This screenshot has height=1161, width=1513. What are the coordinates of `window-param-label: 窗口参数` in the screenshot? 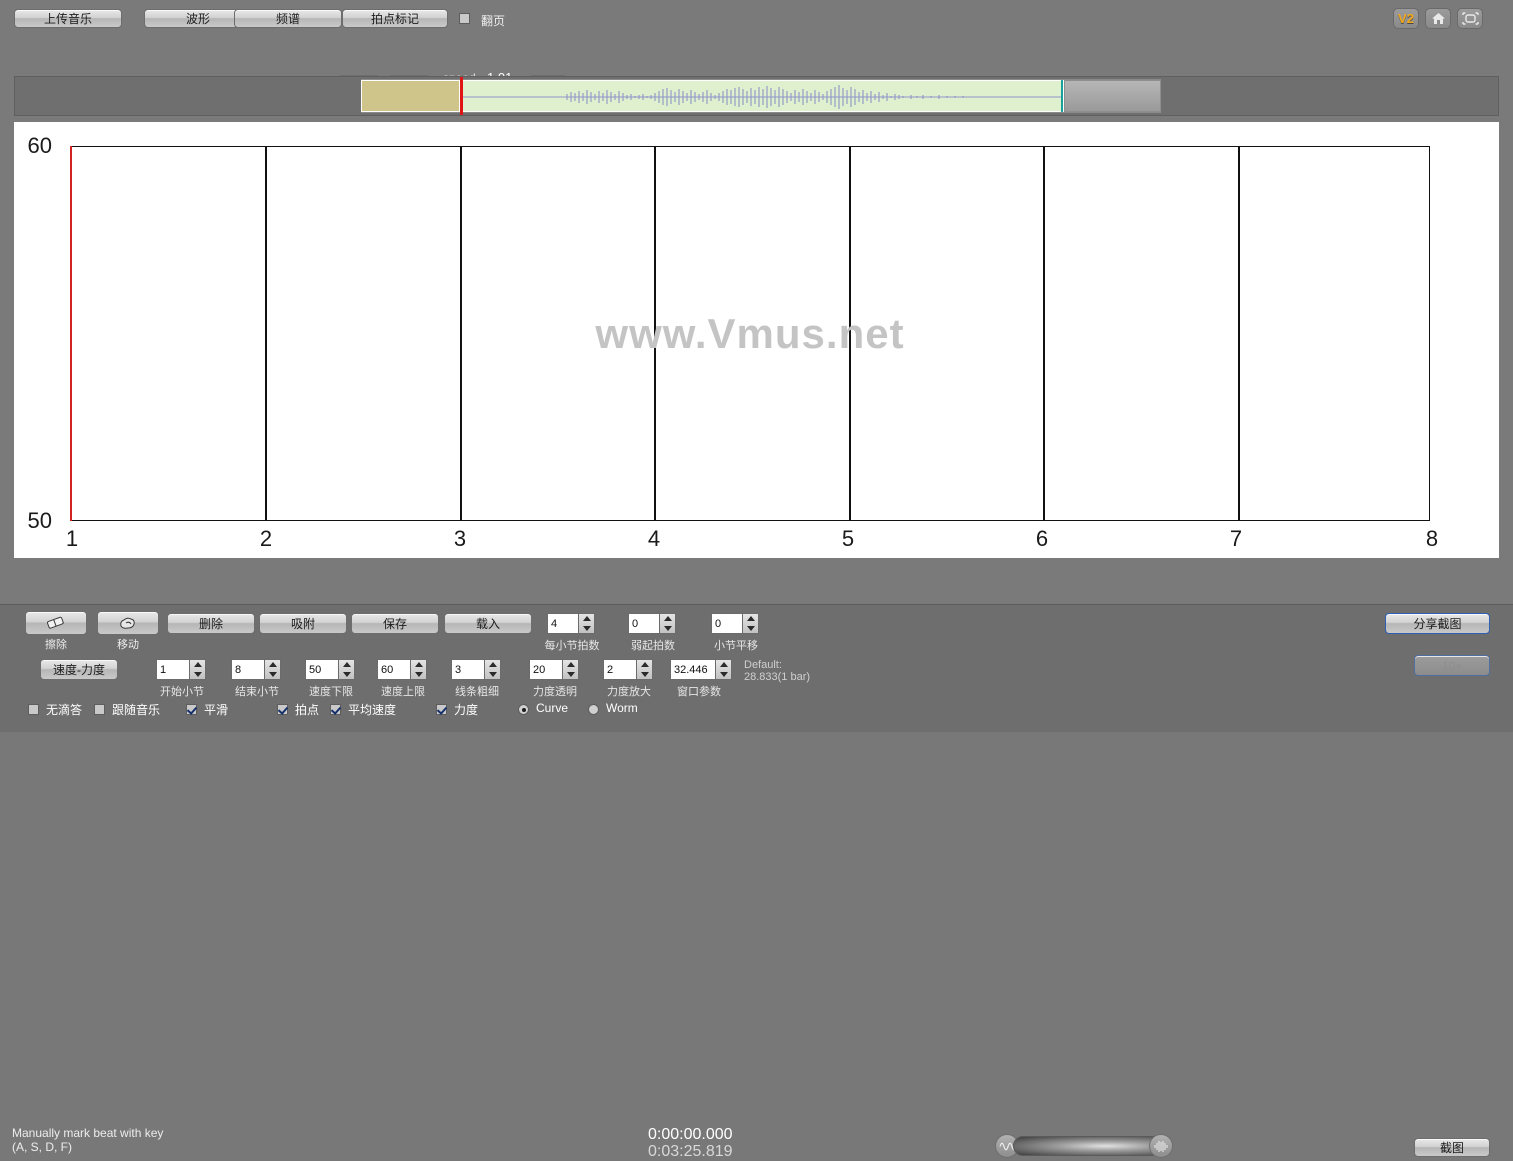 It's located at (699, 692).